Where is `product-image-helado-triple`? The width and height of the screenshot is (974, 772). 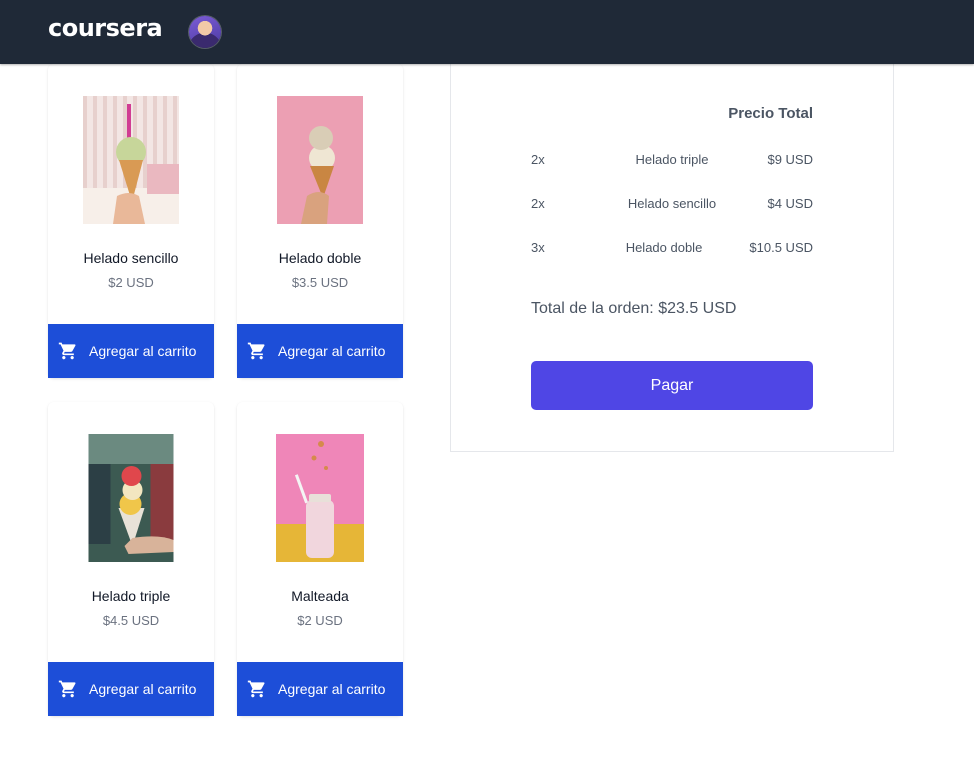
product-image-helado-triple is located at coordinates (131, 498).